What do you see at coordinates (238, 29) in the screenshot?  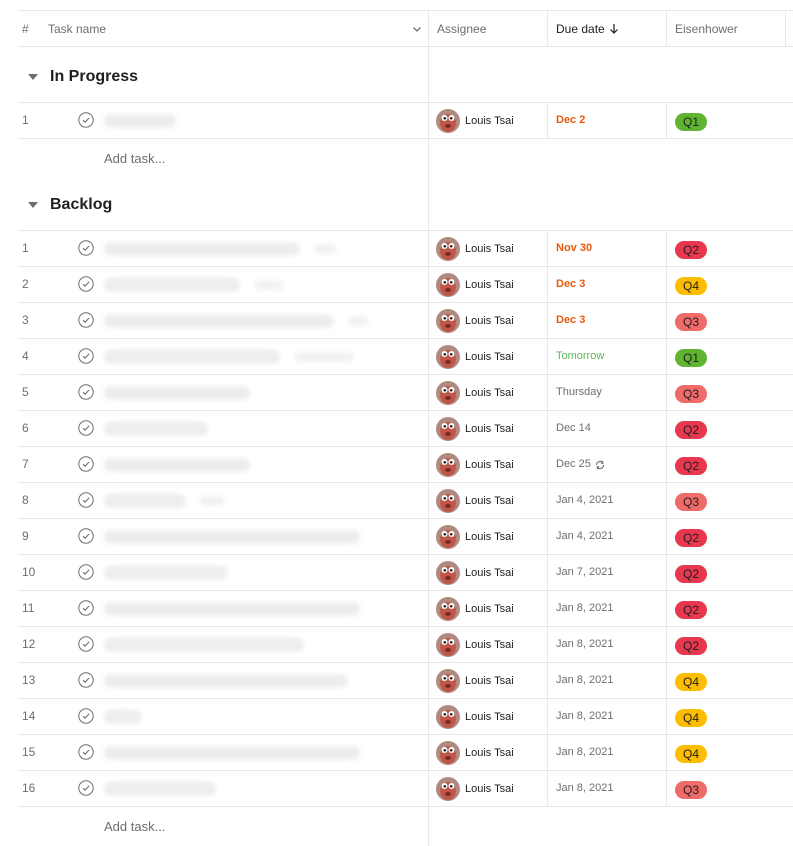 I see `column-header-task-name: Task name` at bounding box center [238, 29].